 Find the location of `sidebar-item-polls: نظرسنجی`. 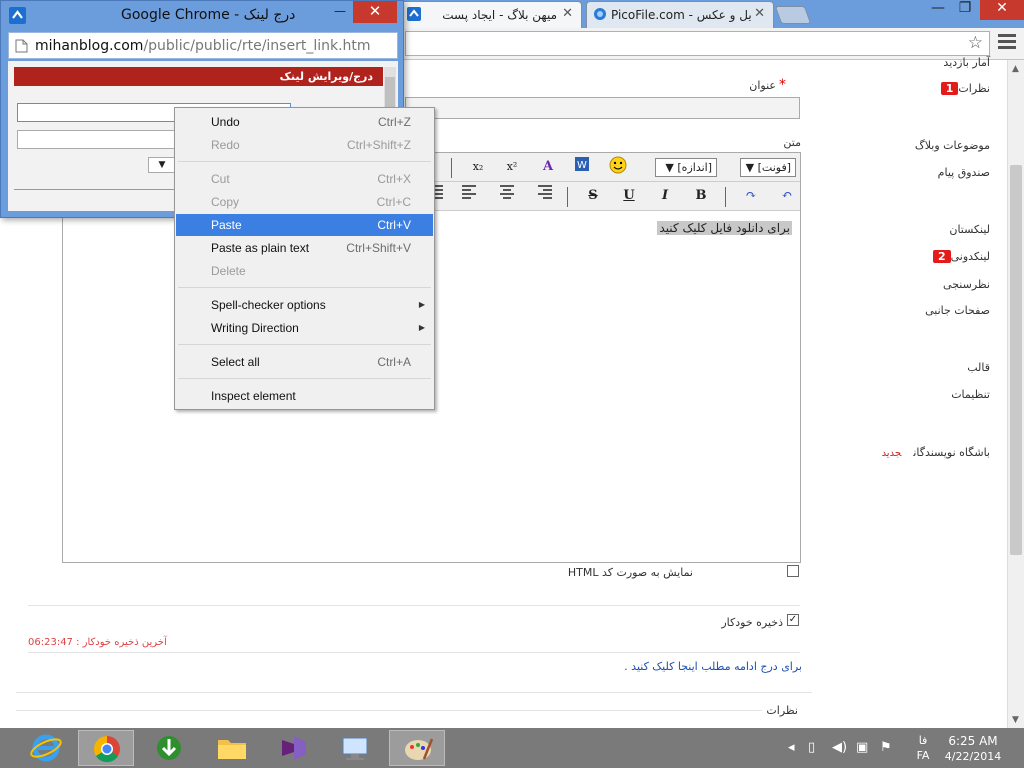

sidebar-item-polls: نظرسنجی is located at coordinates (966, 284).